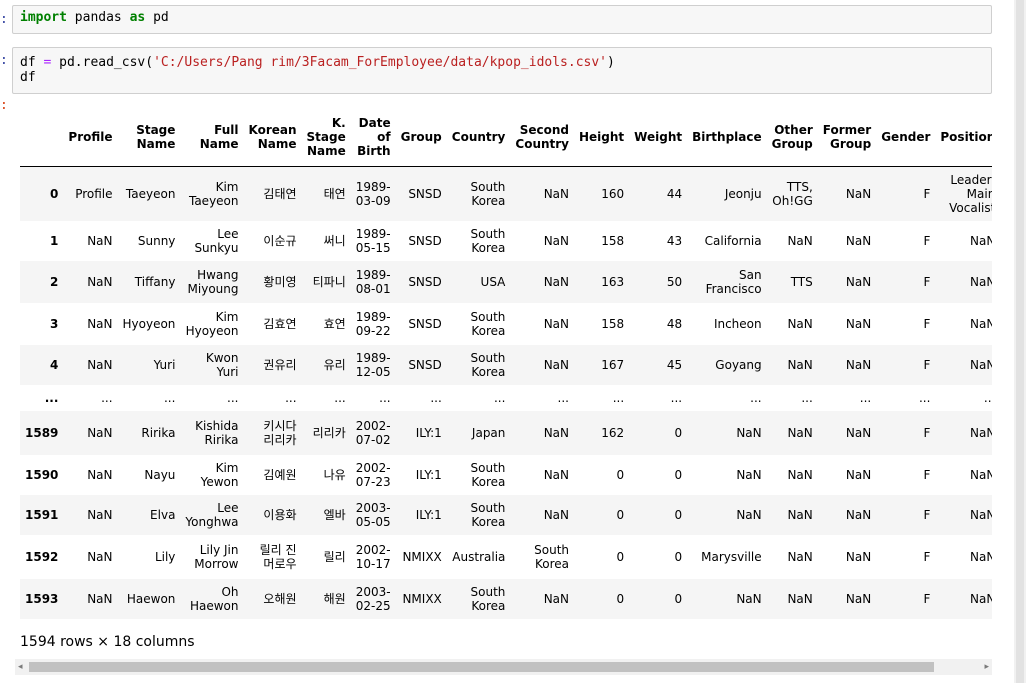 Image resolution: width=1026 pixels, height=683 pixels. I want to click on table-cell: Goyang, so click(738, 365).